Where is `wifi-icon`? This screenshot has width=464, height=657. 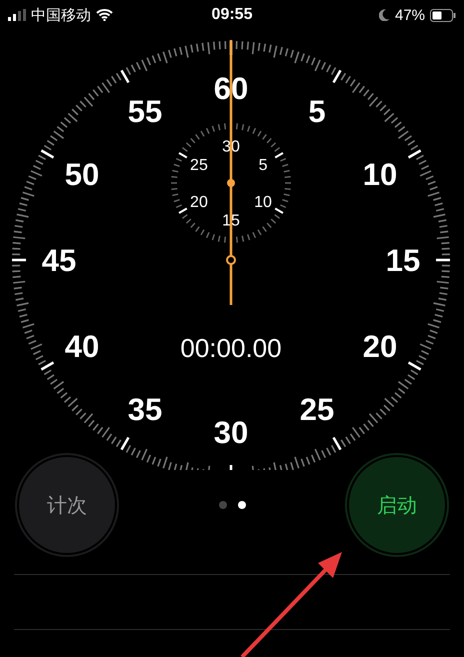 wifi-icon is located at coordinates (104, 15).